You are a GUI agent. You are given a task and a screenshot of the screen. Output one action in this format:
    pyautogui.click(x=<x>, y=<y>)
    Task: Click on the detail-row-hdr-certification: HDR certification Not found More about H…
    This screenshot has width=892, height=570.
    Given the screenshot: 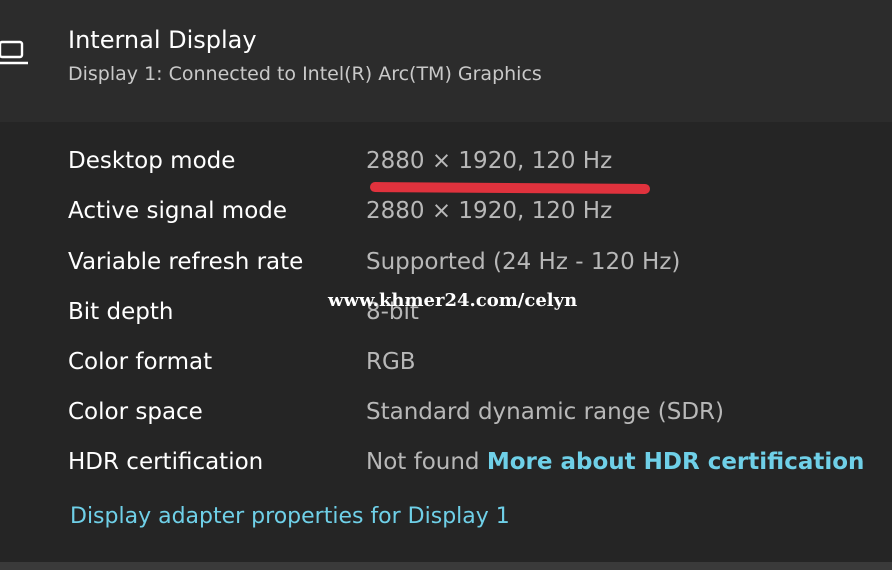 What is the action you would take?
    pyautogui.click(x=446, y=469)
    